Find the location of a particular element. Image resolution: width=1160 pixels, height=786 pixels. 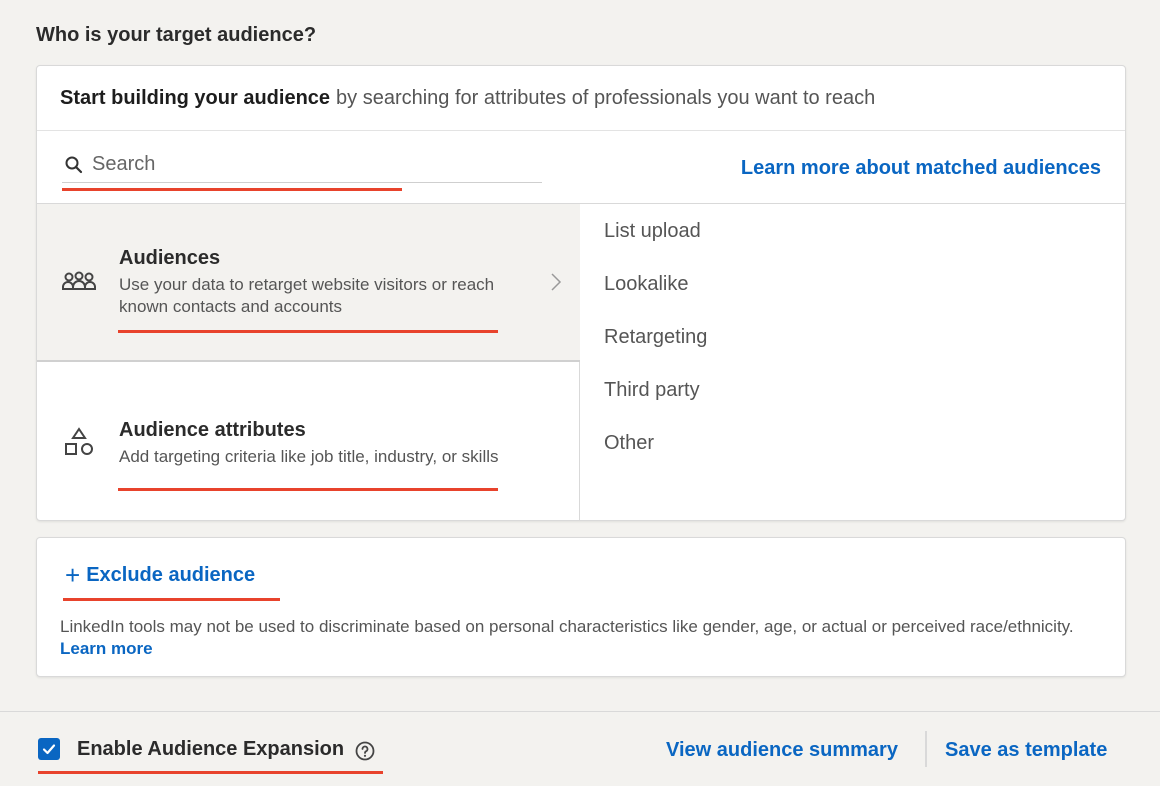

chevron-right-icon is located at coordinates (556, 282).